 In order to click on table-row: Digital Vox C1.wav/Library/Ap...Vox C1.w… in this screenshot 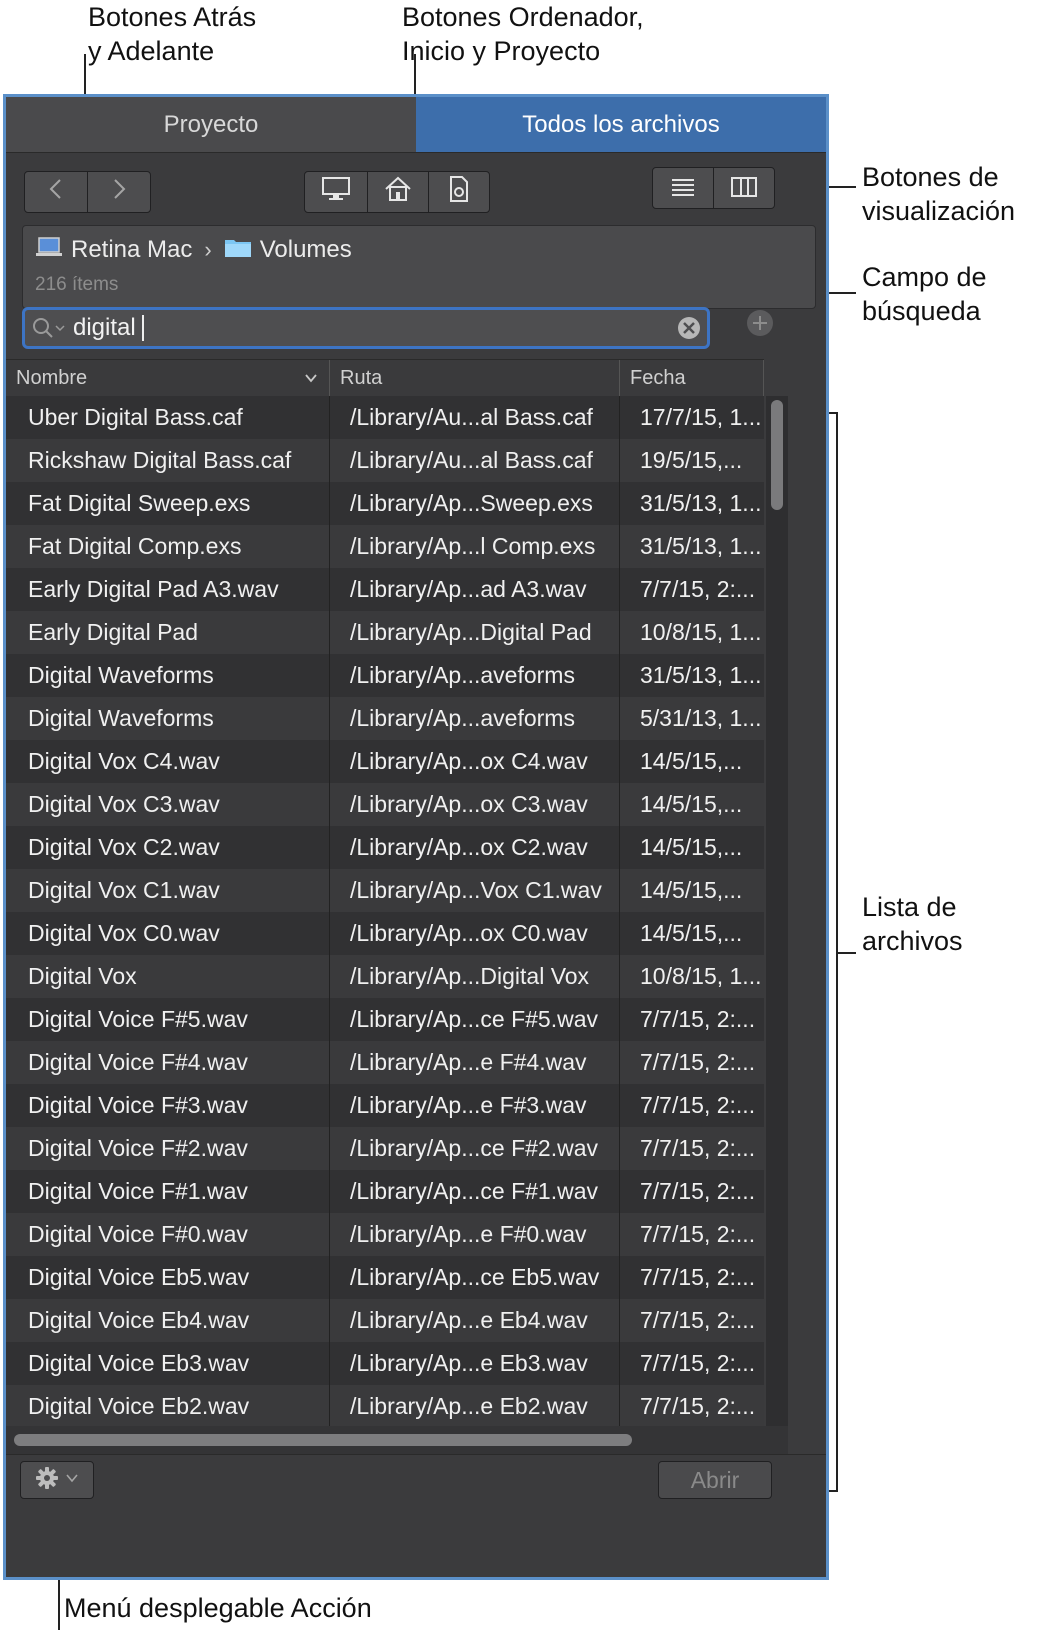, I will do `click(385, 890)`.